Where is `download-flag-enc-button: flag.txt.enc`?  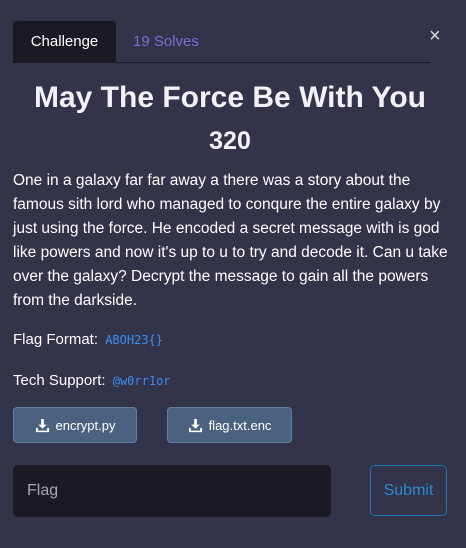 download-flag-enc-button: flag.txt.enc is located at coordinates (229, 425).